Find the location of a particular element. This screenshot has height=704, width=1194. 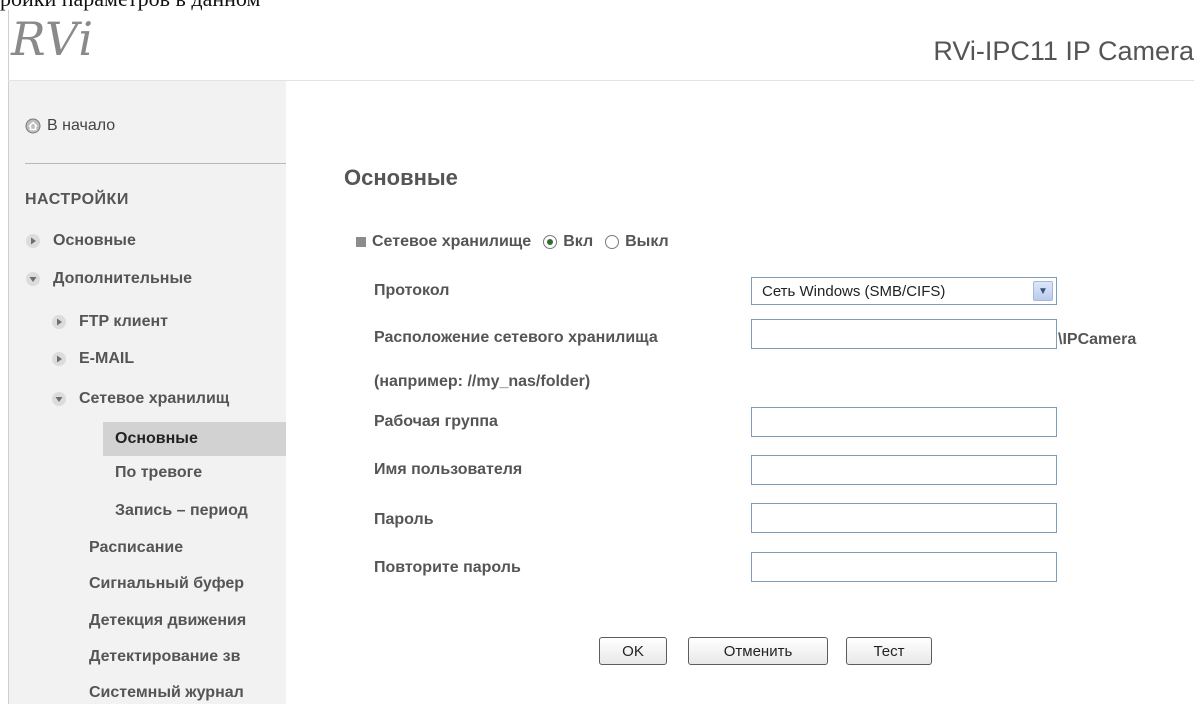

page-caption-fragment: ройки параметров в данном is located at coordinates (130, 5).